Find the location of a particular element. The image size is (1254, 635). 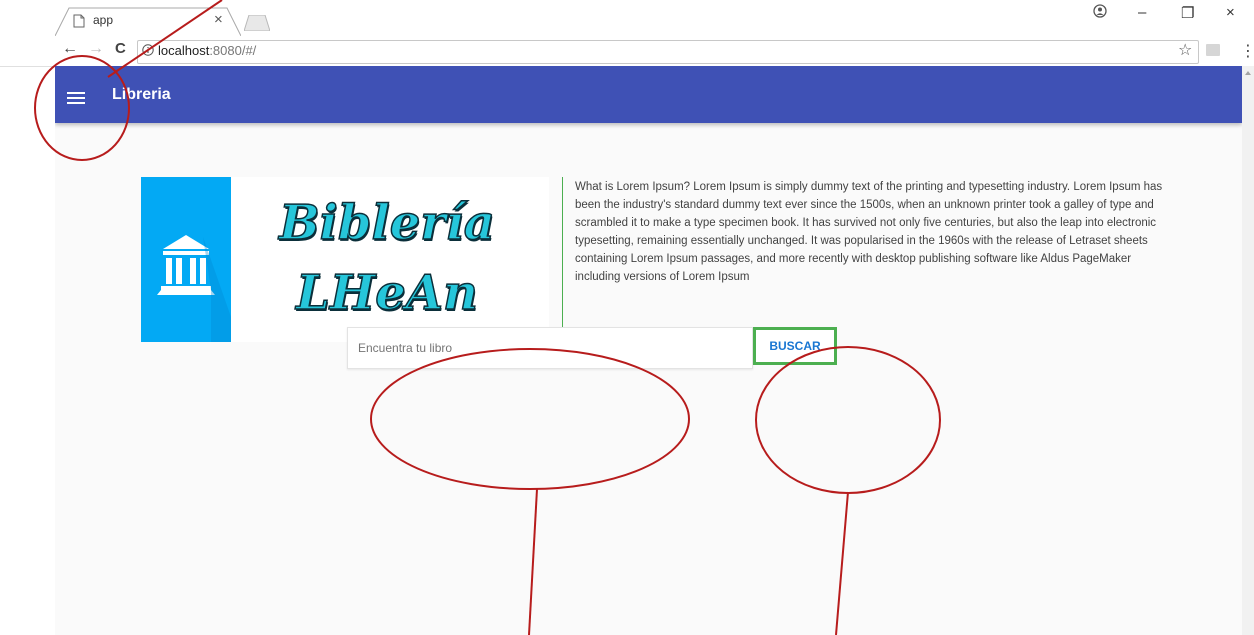

extension-icon is located at coordinates (1213, 50).